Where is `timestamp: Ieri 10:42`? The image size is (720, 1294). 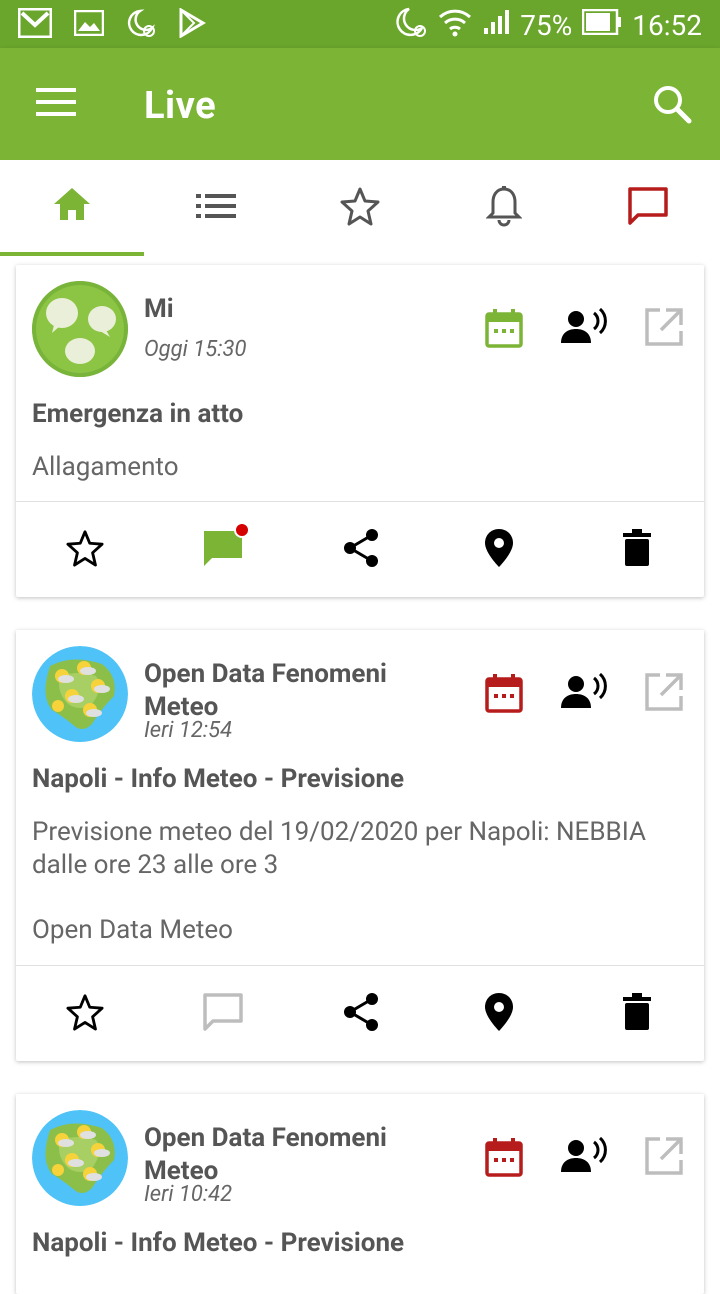 timestamp: Ieri 10:42 is located at coordinates (188, 1194).